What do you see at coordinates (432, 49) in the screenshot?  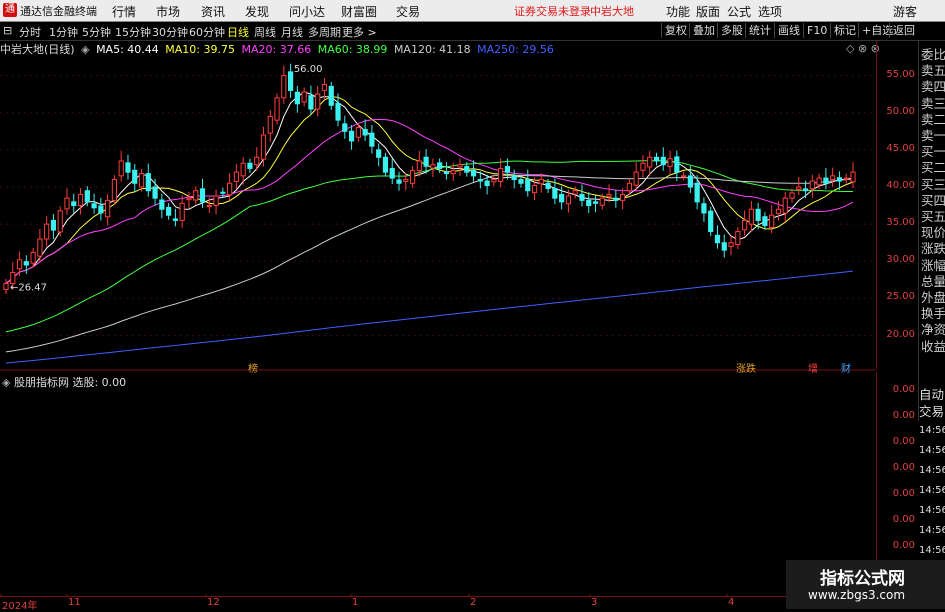 I see `legend-ma120: MA120: 41.18` at bounding box center [432, 49].